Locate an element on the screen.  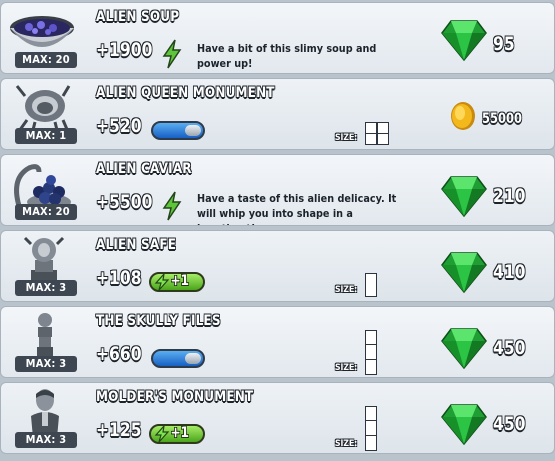
molder-statue-icon: MAX: 3 is located at coordinates (41, 418).